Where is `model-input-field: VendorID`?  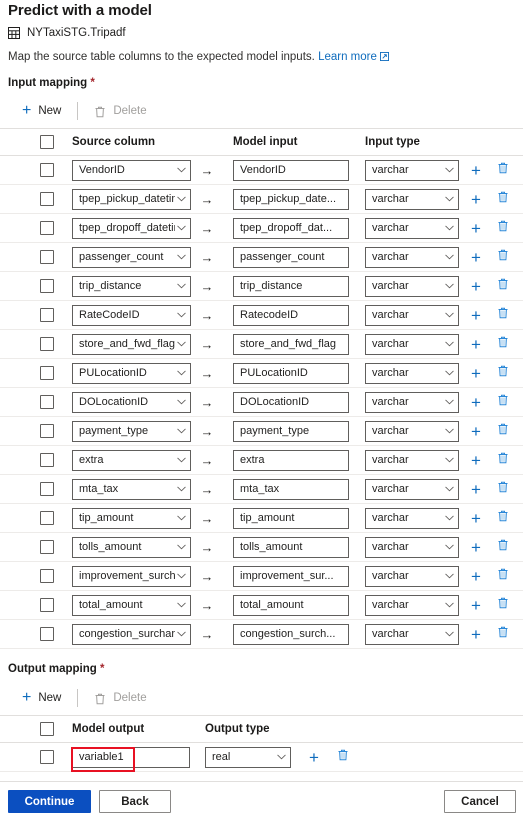 model-input-field: VendorID is located at coordinates (291, 170).